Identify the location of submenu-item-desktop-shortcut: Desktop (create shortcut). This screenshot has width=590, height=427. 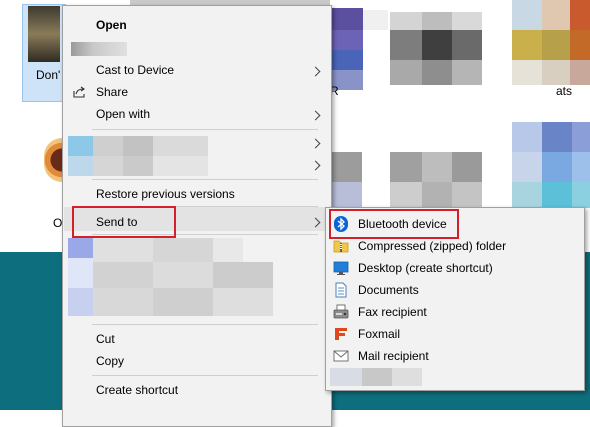
(425, 268).